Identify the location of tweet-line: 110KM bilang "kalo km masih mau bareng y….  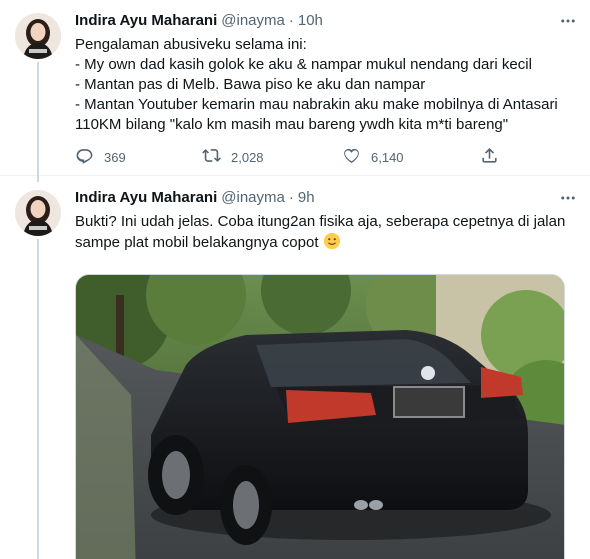
(292, 124).